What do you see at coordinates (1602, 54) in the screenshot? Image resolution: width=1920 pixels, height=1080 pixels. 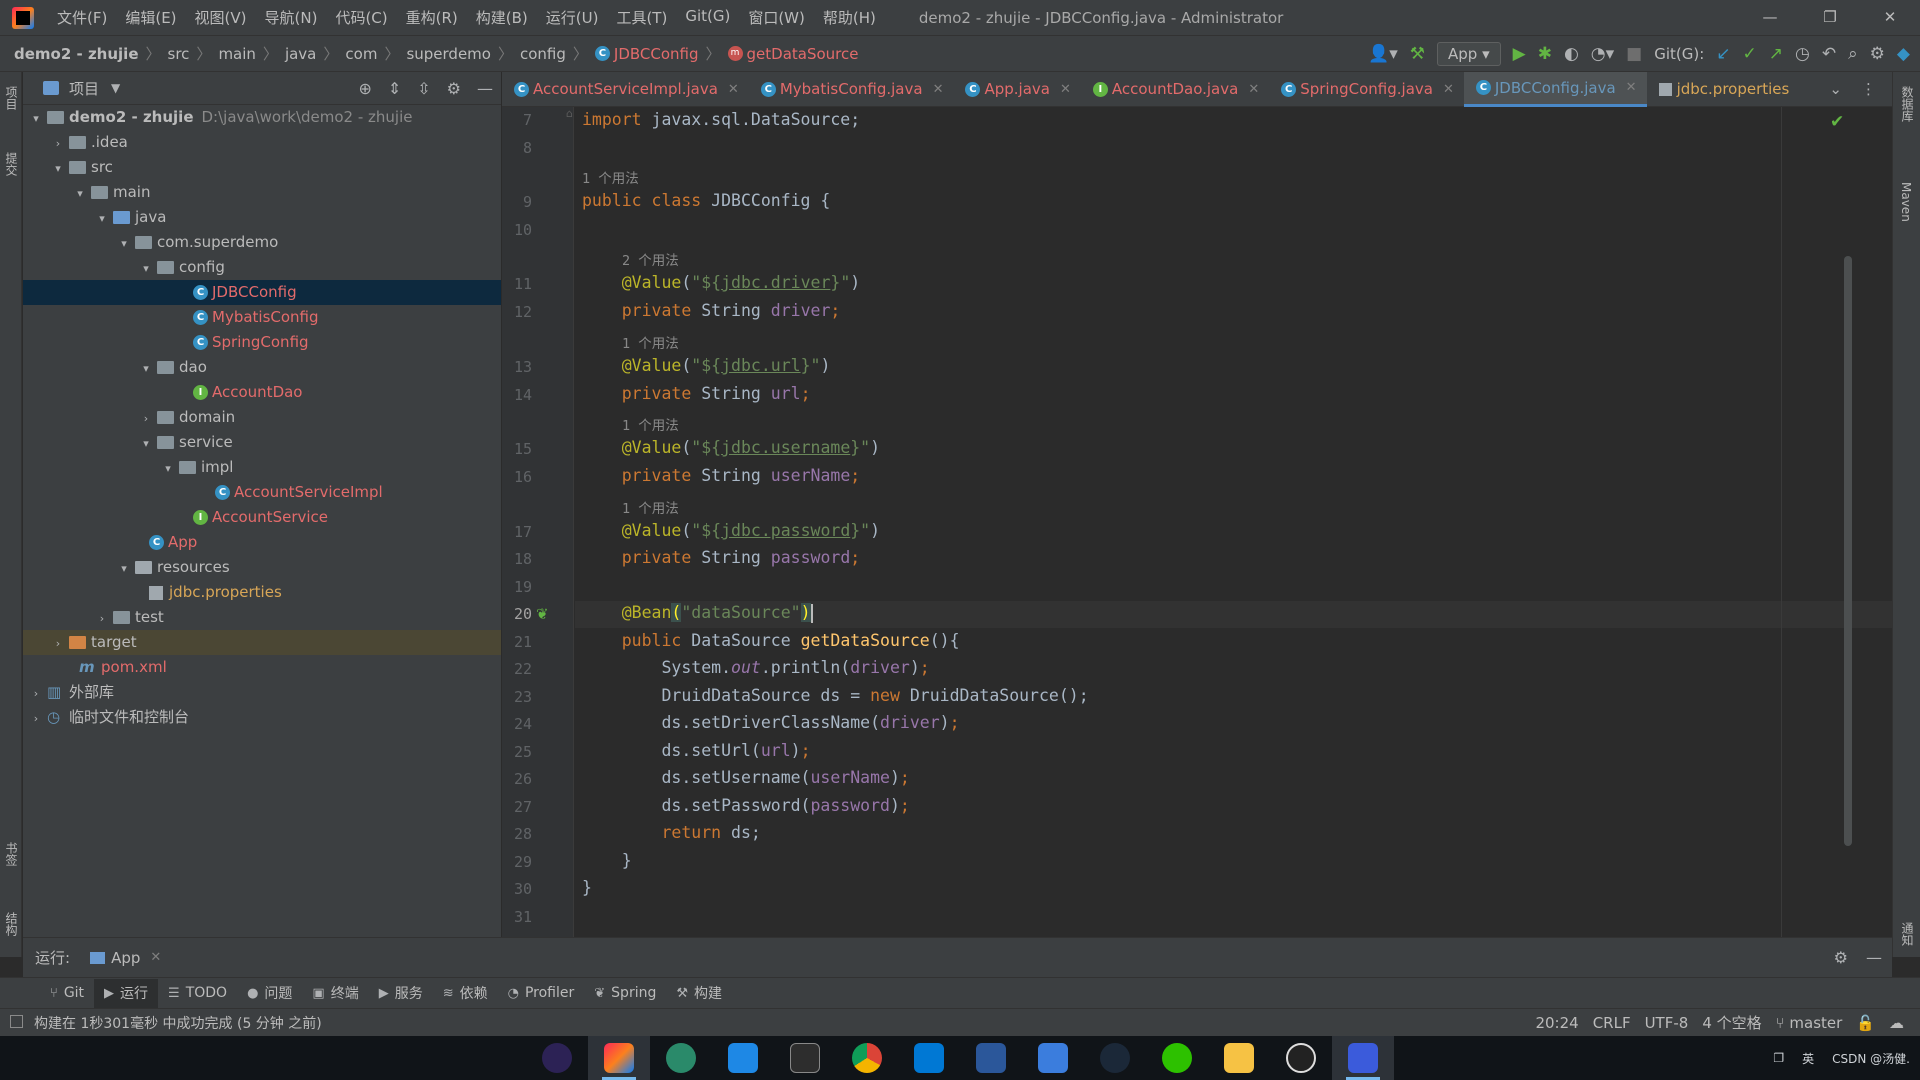 I see `profile-icon: ◔▾` at bounding box center [1602, 54].